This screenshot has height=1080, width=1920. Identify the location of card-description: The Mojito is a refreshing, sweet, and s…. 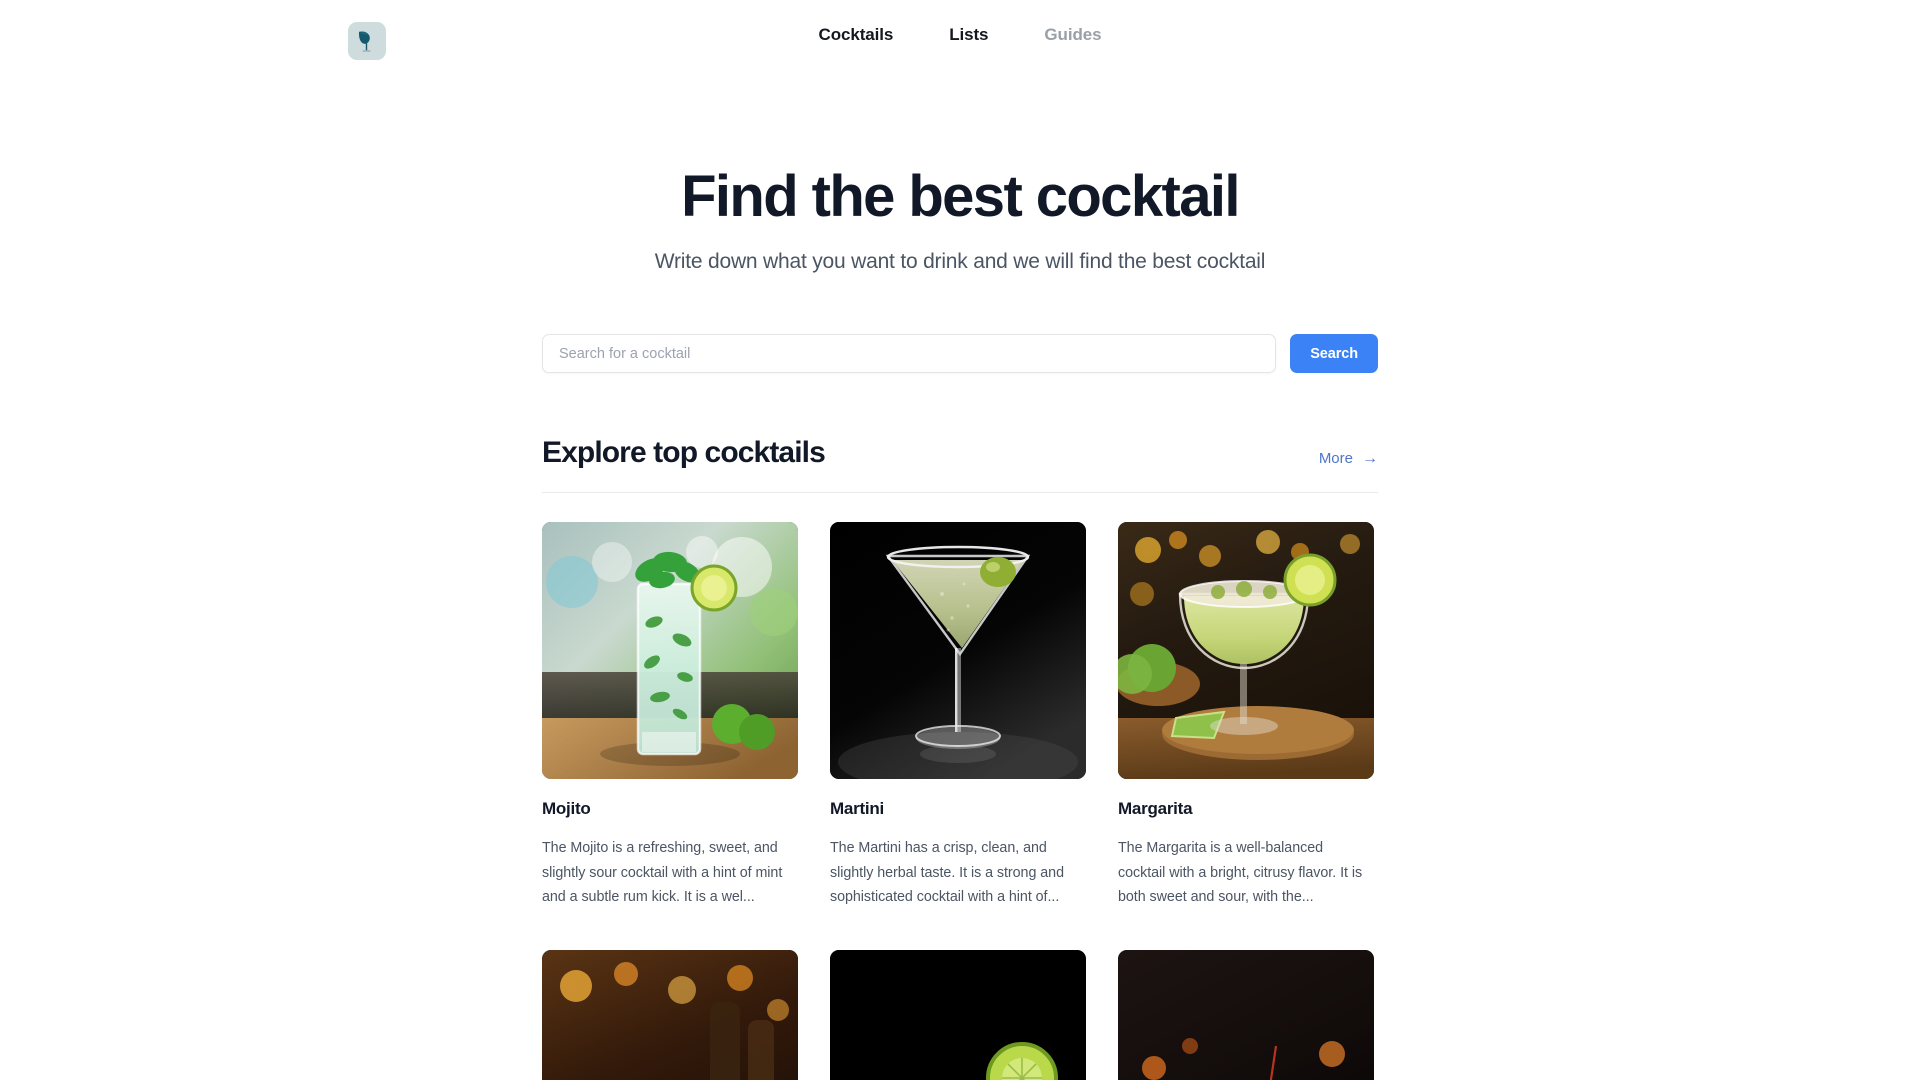
(662, 872).